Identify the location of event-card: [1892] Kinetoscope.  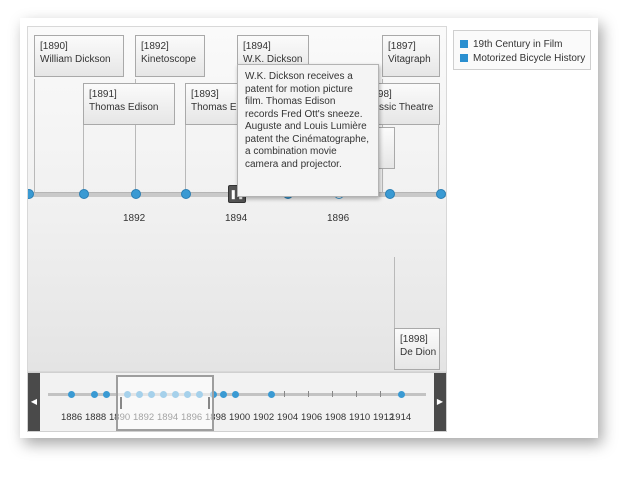
(170, 56).